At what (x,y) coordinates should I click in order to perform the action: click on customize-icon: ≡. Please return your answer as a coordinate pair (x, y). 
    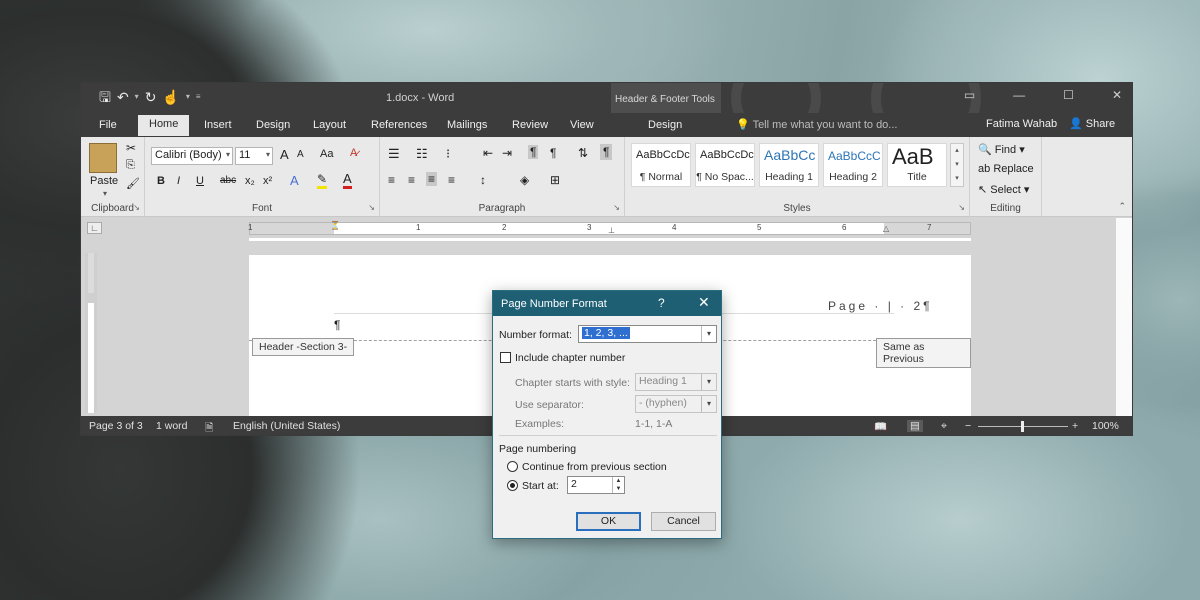
    Looking at the image, I should click on (198, 97).